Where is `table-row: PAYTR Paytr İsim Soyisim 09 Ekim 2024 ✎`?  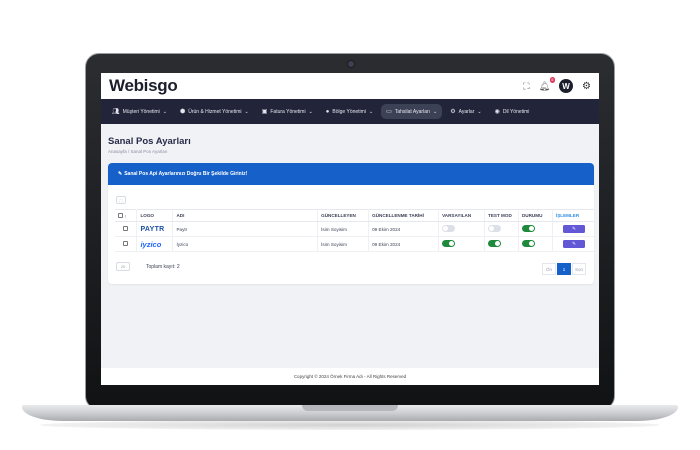
table-row: PAYTR Paytr İsim Soyisim 09 Ekim 2024 ✎ is located at coordinates (354, 229).